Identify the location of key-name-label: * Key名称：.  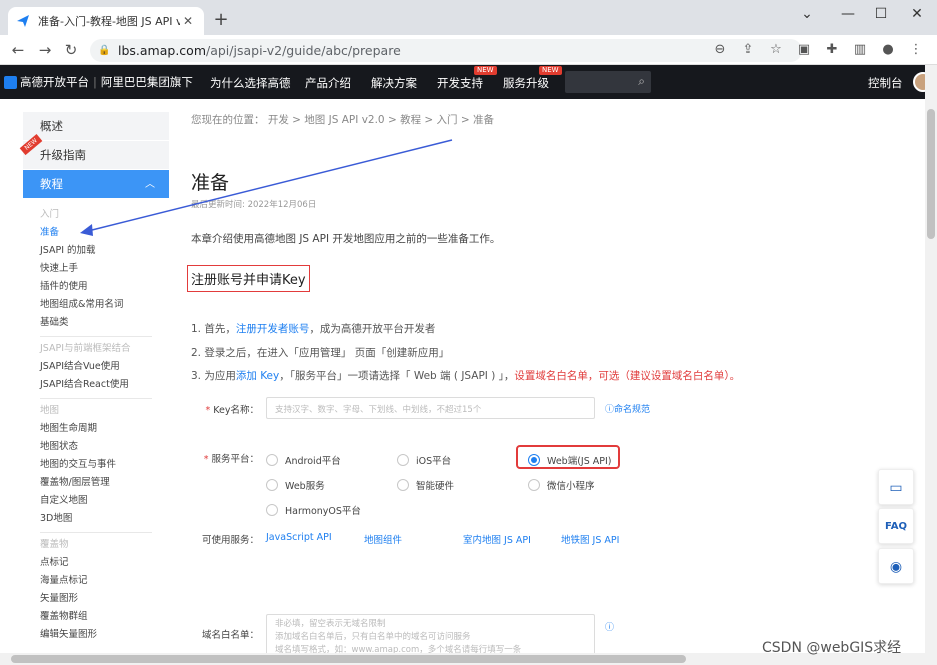
(232, 410).